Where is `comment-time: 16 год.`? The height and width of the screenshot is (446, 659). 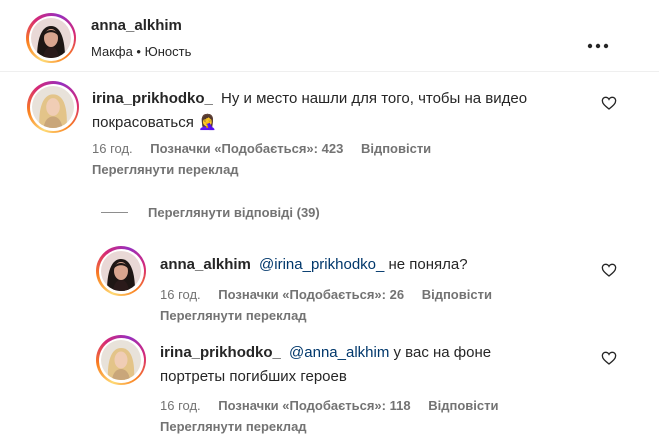 comment-time: 16 год. is located at coordinates (112, 148).